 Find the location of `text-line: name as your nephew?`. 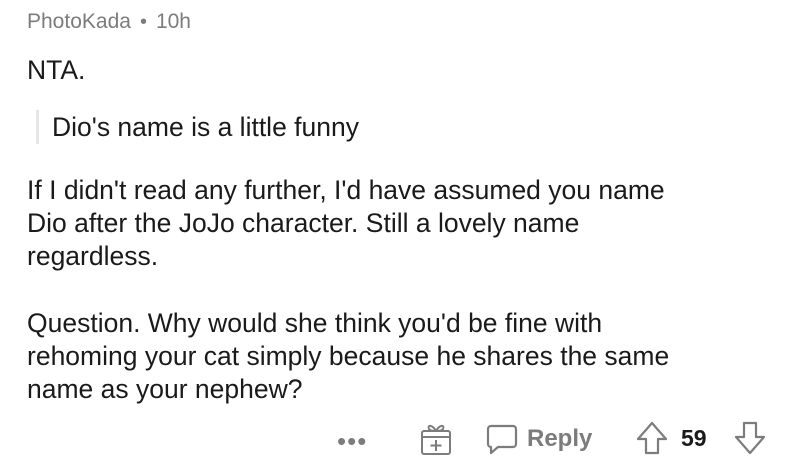

text-line: name as your nephew? is located at coordinates (165, 389).